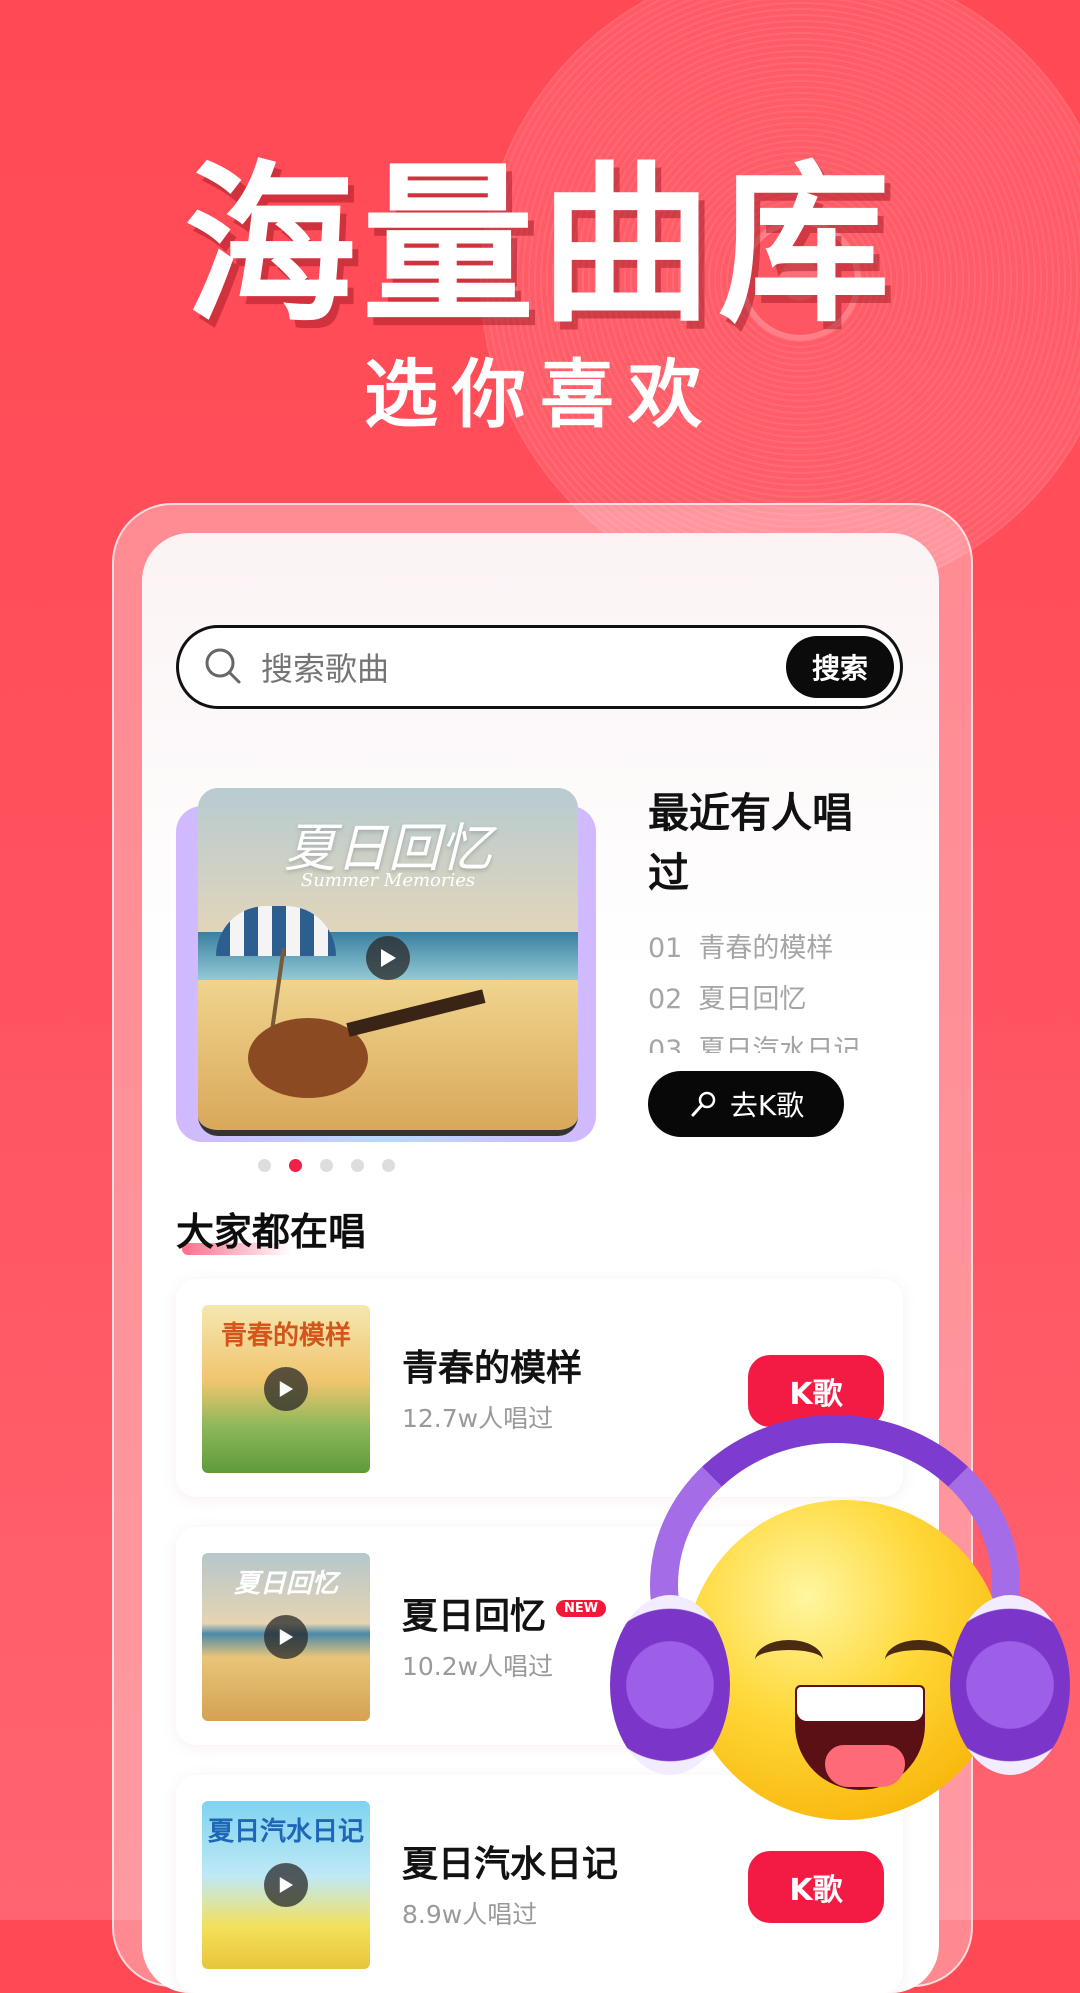 This screenshot has height=1993, width=1080. What do you see at coordinates (703, 1104) in the screenshot?
I see `microphone-icon` at bounding box center [703, 1104].